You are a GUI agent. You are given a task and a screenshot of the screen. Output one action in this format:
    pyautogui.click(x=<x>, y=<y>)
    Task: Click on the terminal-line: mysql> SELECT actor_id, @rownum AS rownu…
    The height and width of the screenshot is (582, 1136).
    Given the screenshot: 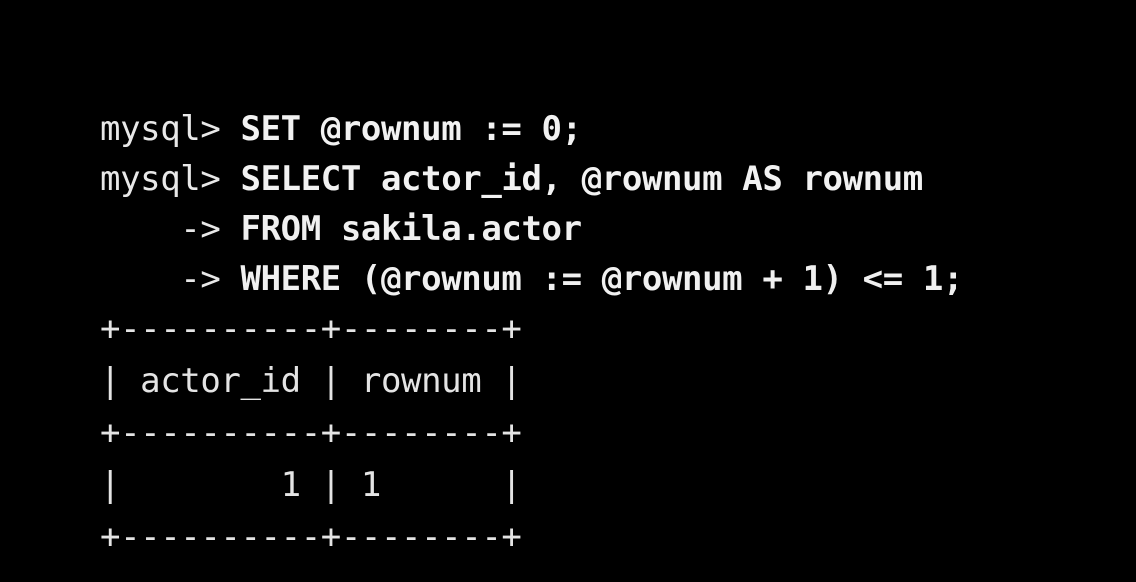 What is the action you would take?
    pyautogui.click(x=531, y=179)
    